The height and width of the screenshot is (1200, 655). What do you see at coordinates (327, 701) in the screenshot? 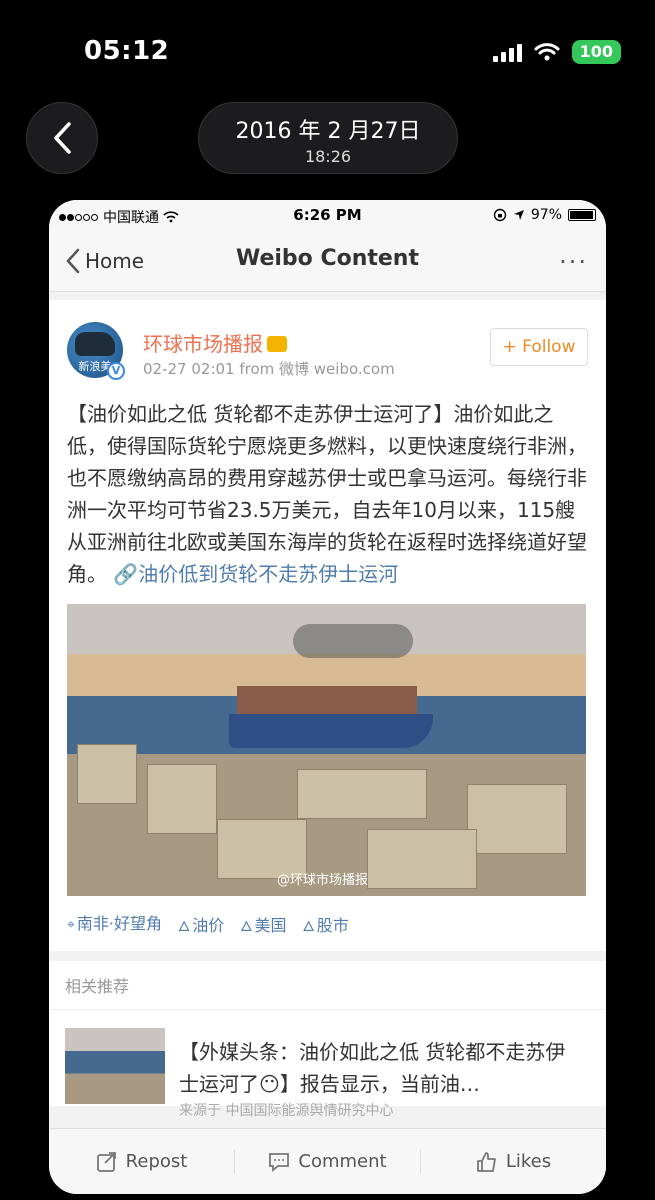
I see `image-ship-cargo` at bounding box center [327, 701].